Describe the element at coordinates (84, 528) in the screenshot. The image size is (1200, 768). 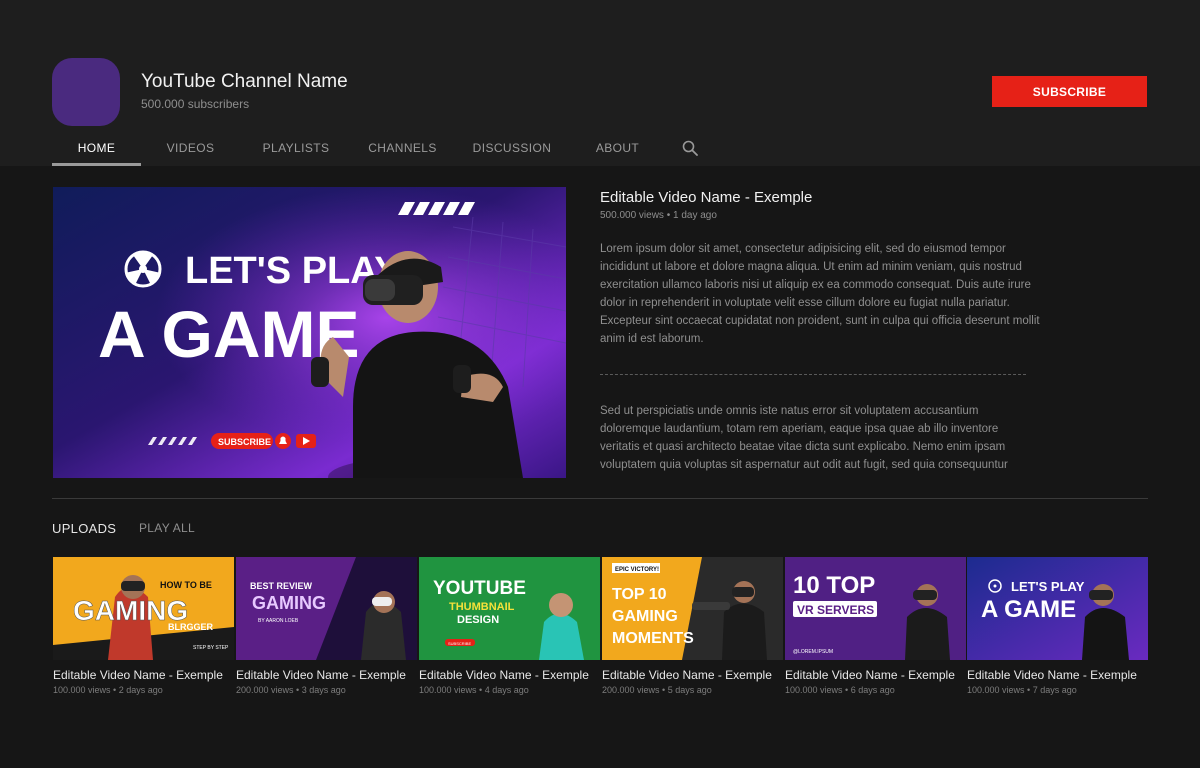
I see `uploads-title: UPLOADS` at that location.